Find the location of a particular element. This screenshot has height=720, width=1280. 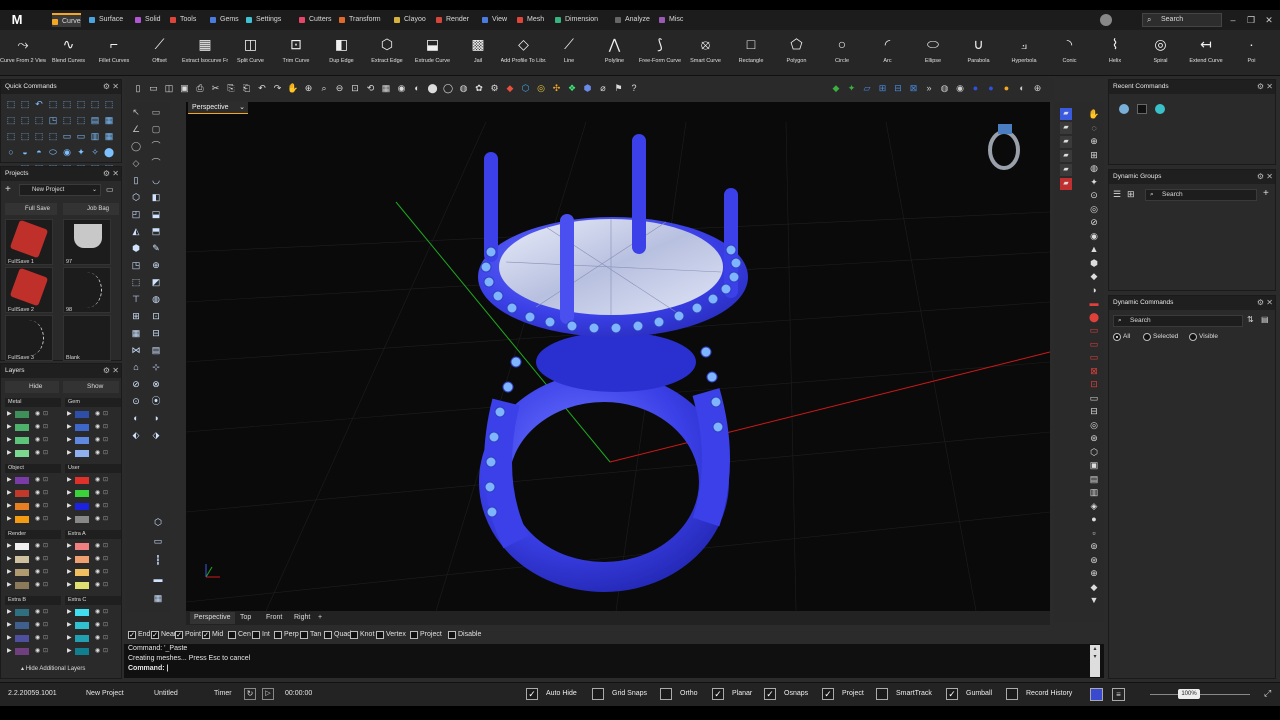

right-tool-icon: ▬ is located at coordinates (1094, 303).